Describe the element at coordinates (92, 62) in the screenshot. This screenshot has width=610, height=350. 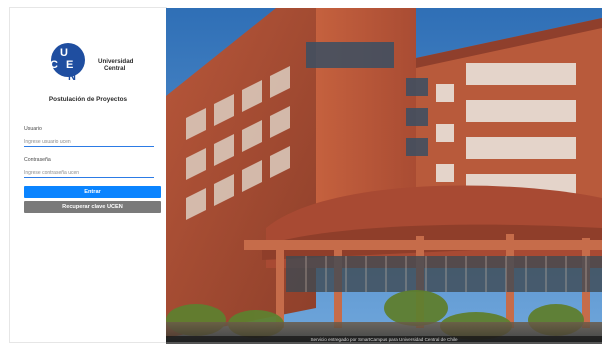
I see `ucen-logo: U C E N Universidad Central` at that location.